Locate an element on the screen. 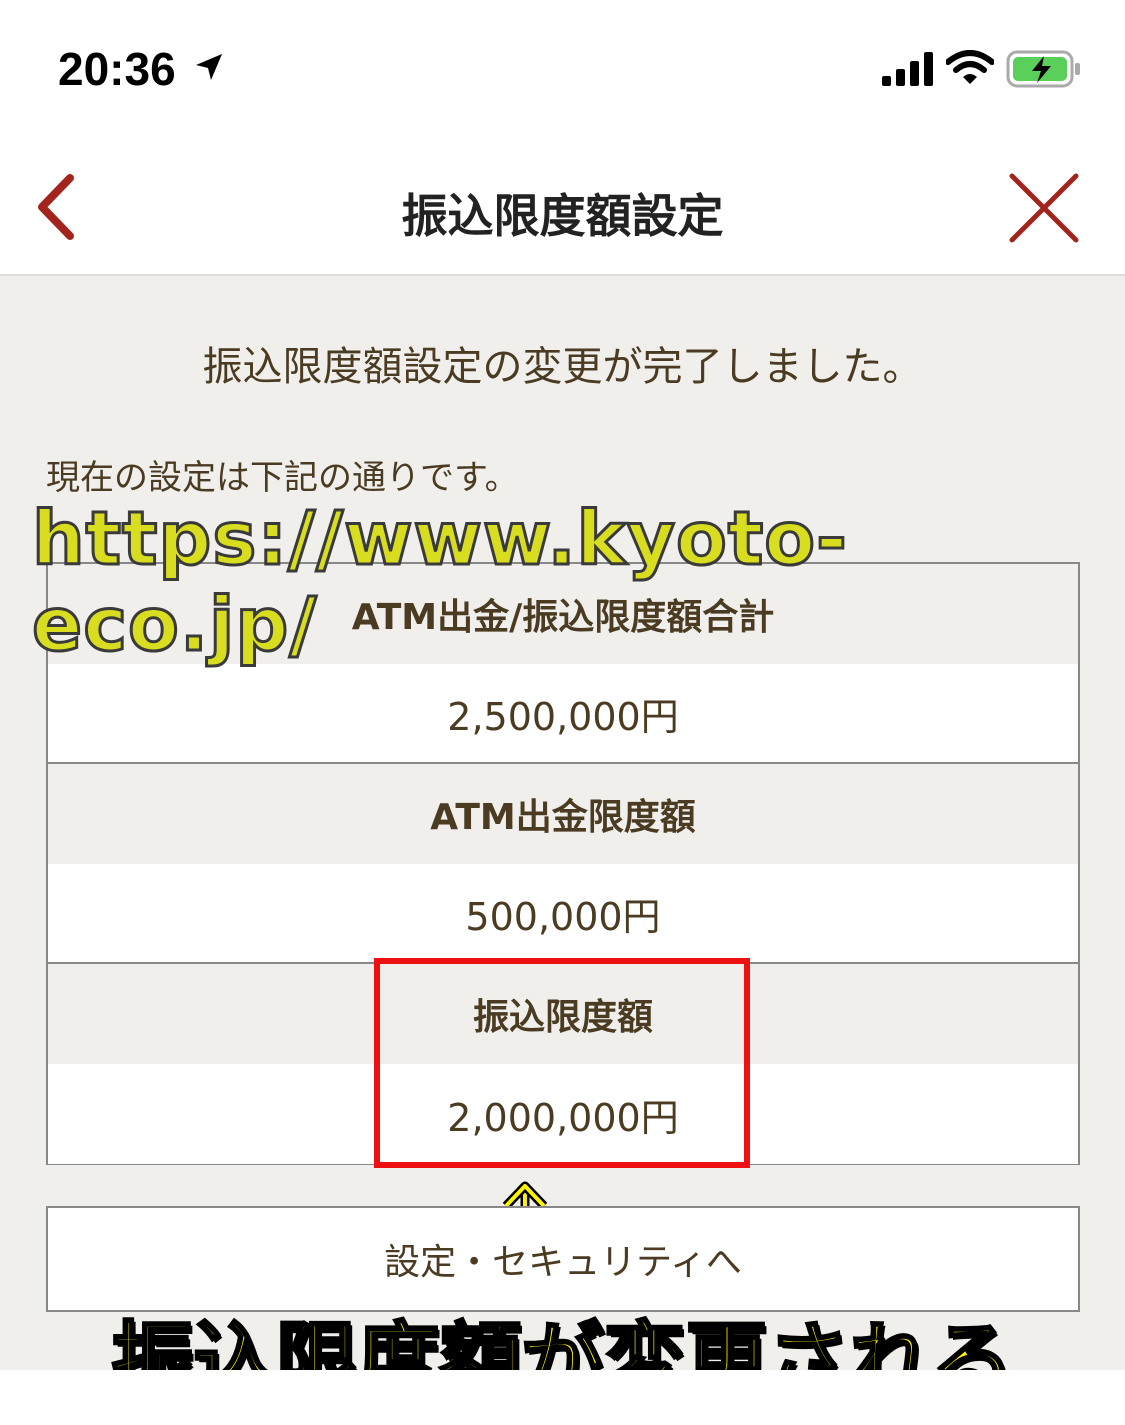 The image size is (1125, 1425). limit-value-total: 2,500,000円 is located at coordinates (563, 714).